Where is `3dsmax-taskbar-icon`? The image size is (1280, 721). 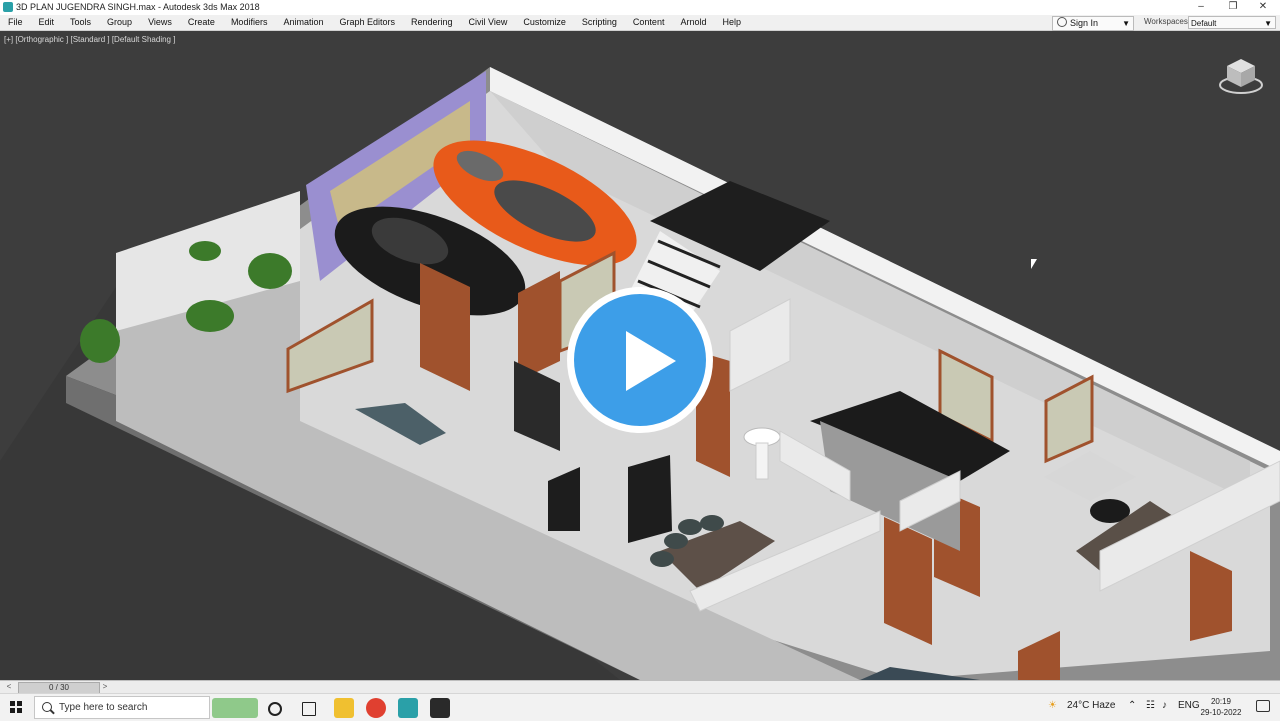 3dsmax-taskbar-icon is located at coordinates (408, 708).